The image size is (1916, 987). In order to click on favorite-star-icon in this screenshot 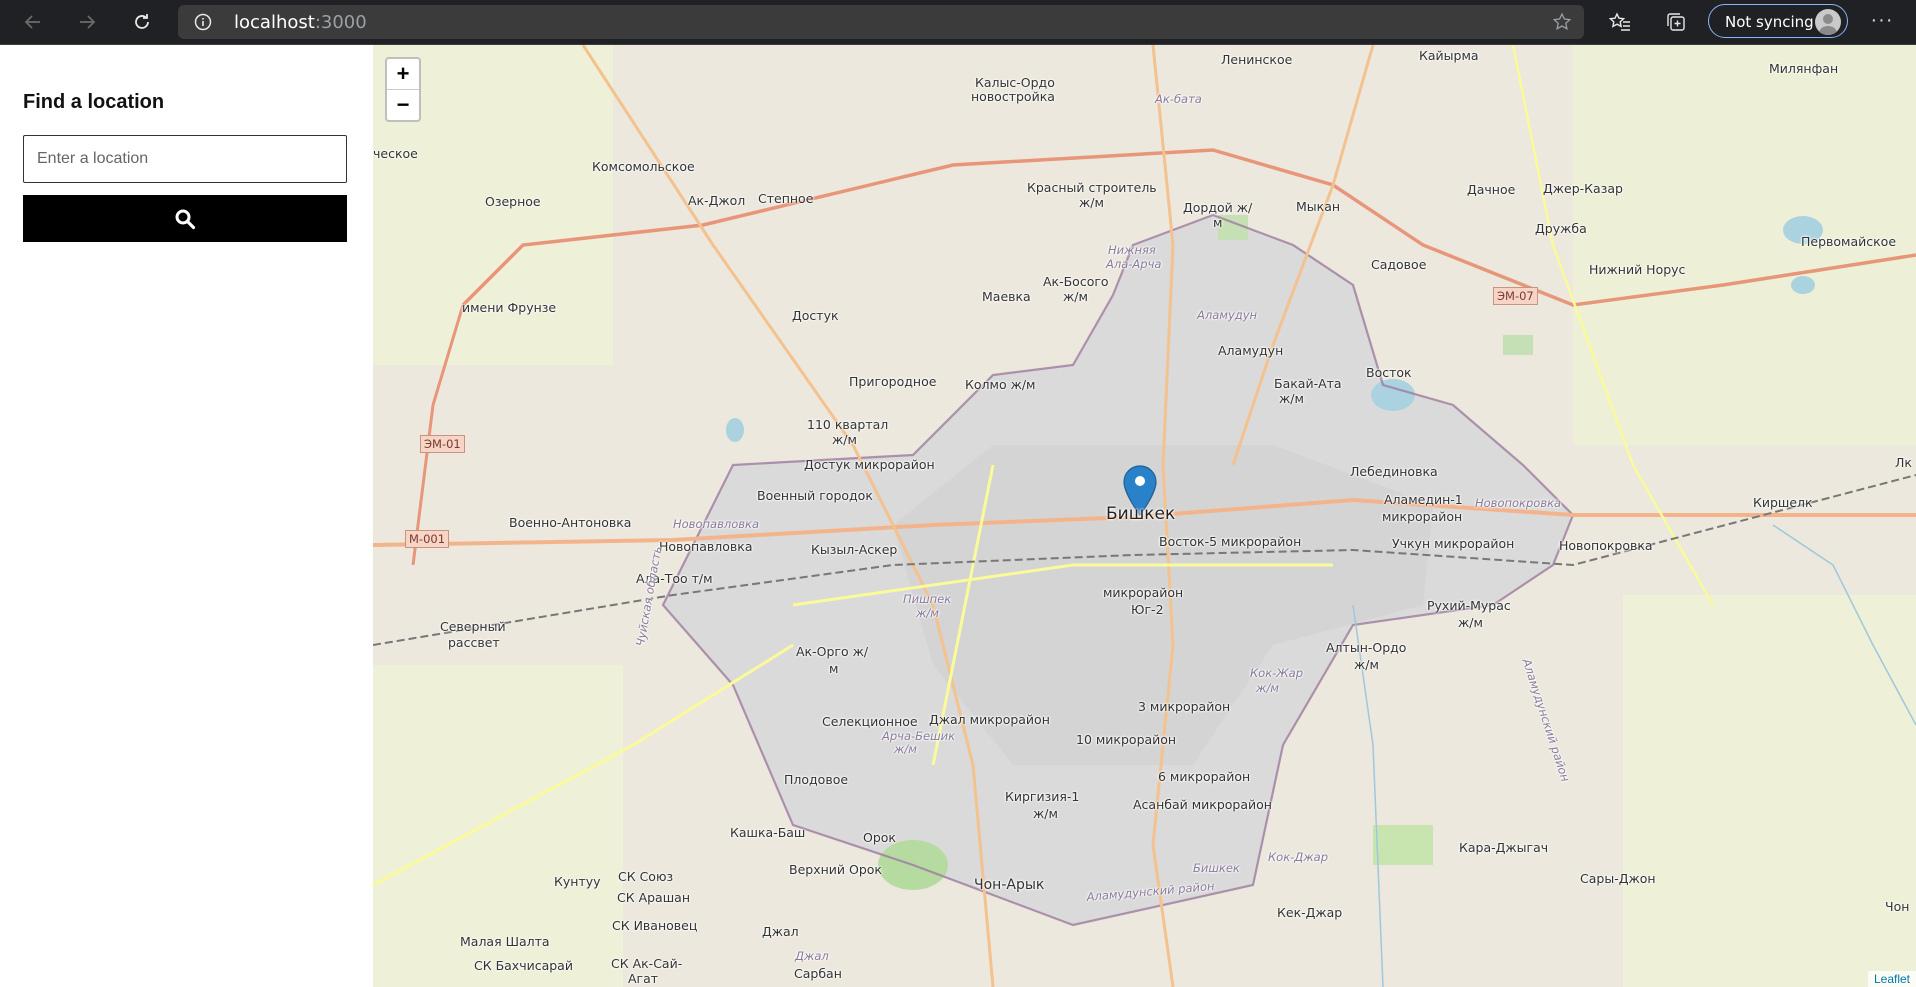, I will do `click(1562, 22)`.